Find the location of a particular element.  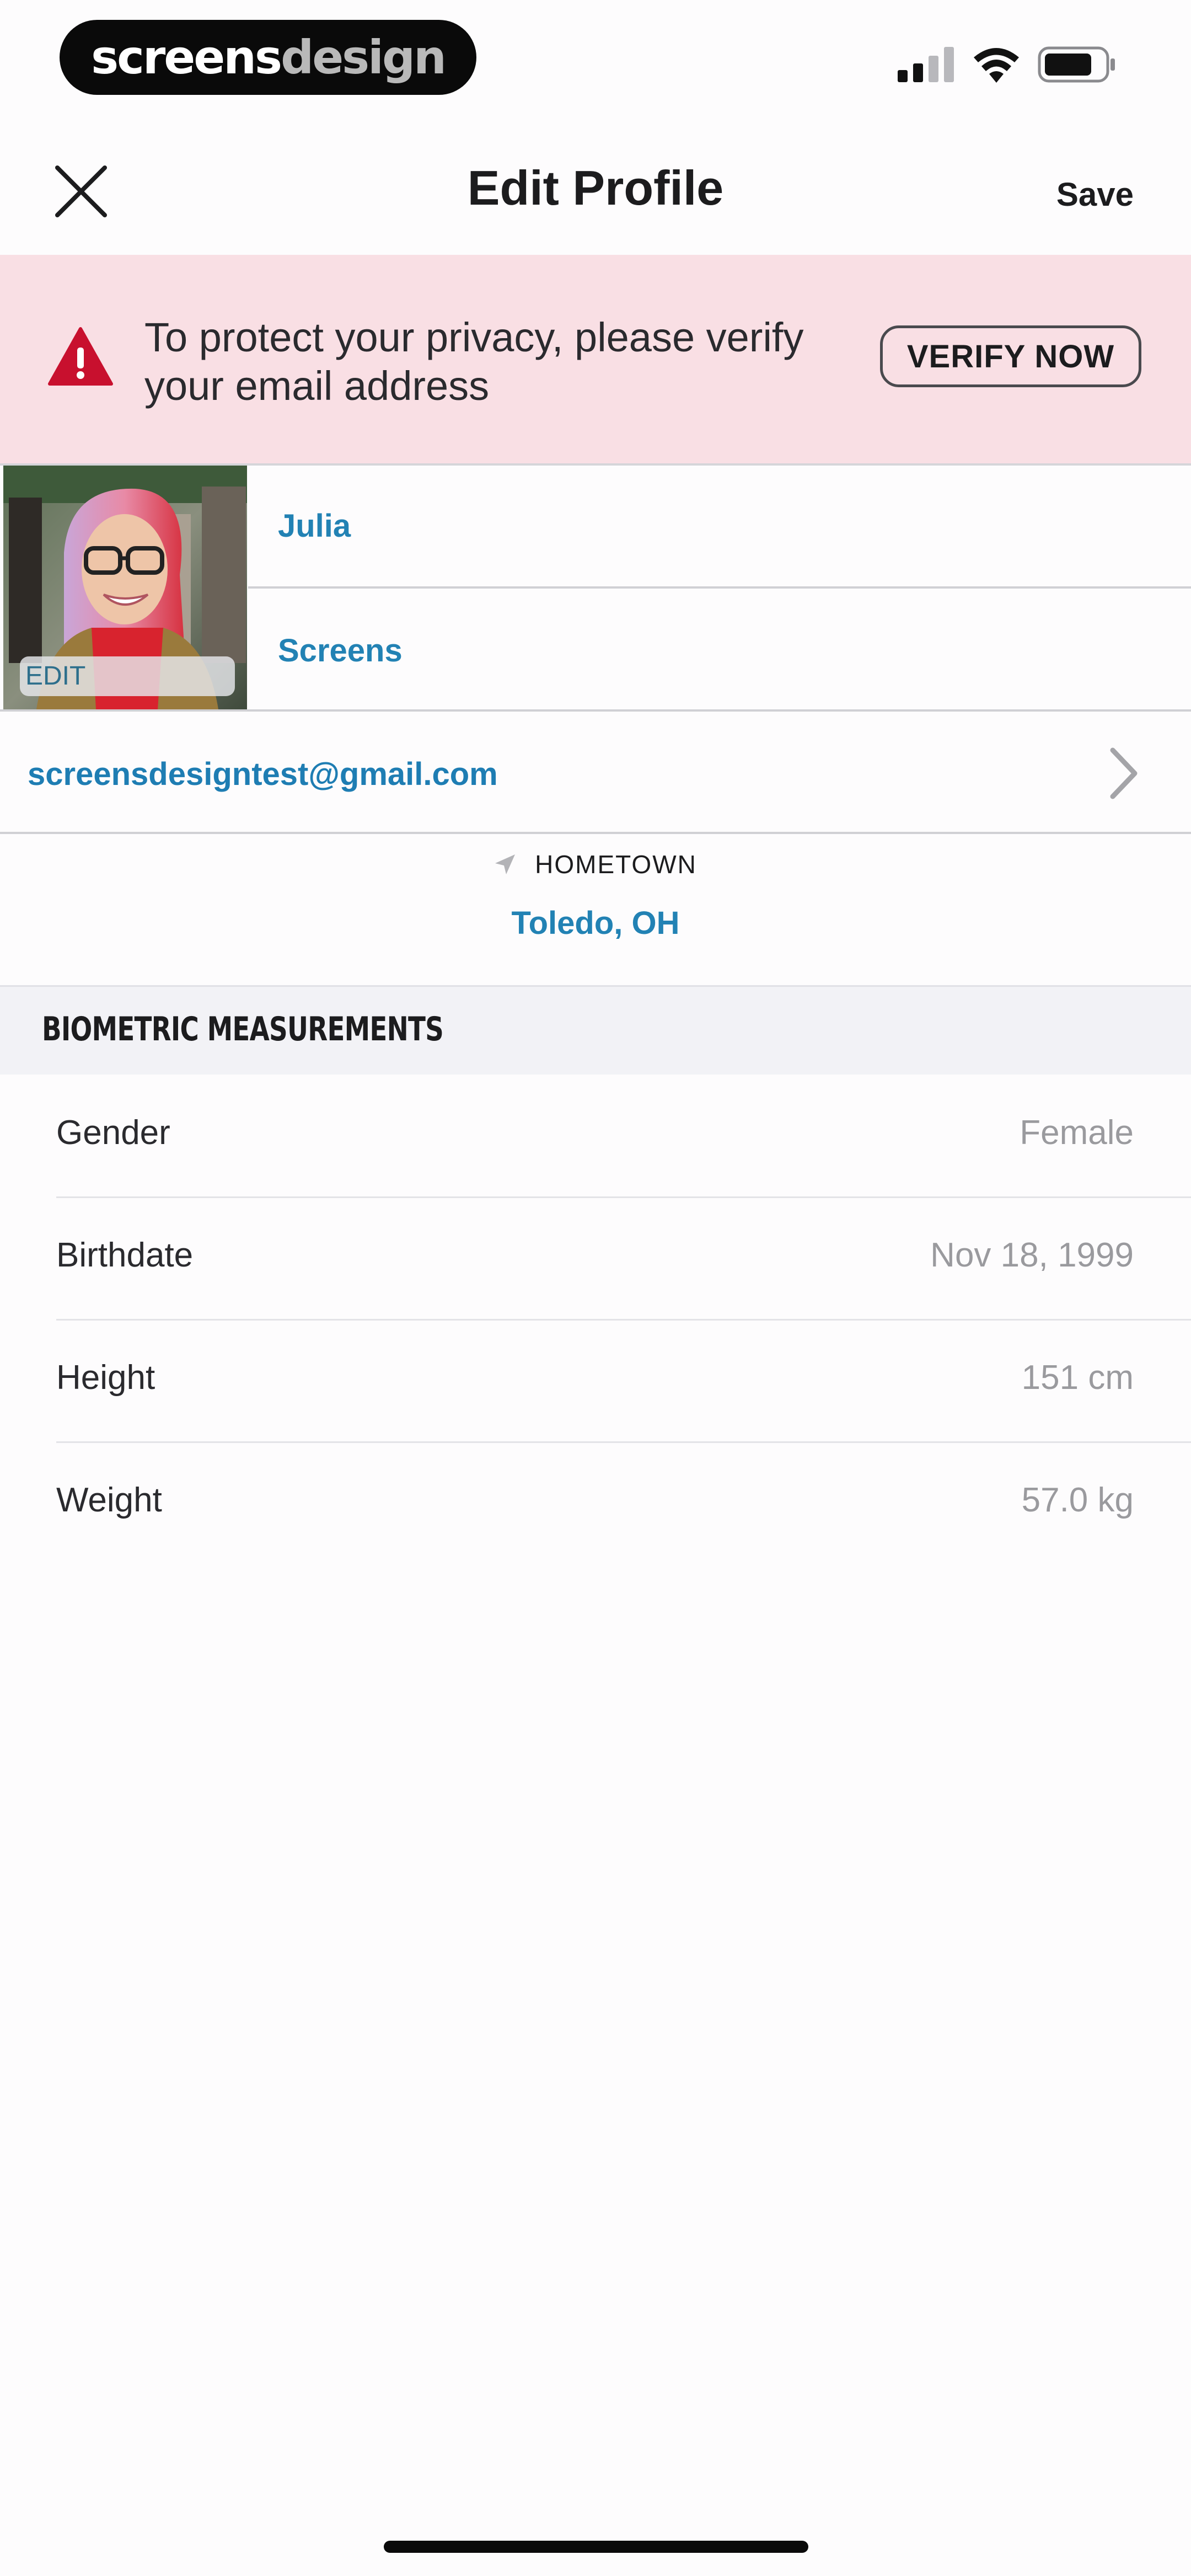

gender-label: Gender is located at coordinates (113, 1133).